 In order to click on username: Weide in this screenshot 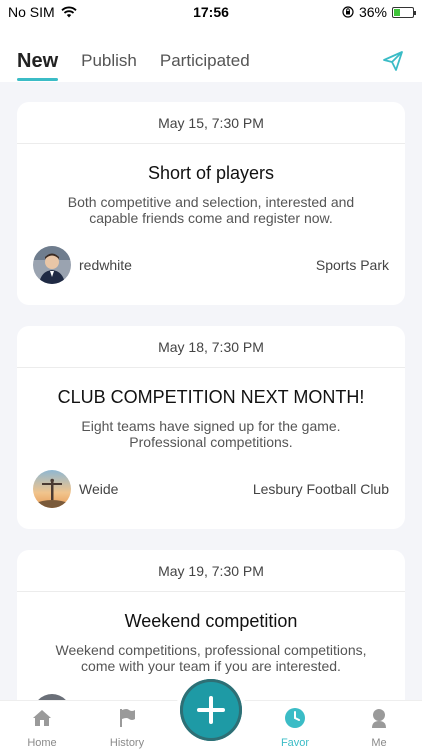, I will do `click(98, 489)`.